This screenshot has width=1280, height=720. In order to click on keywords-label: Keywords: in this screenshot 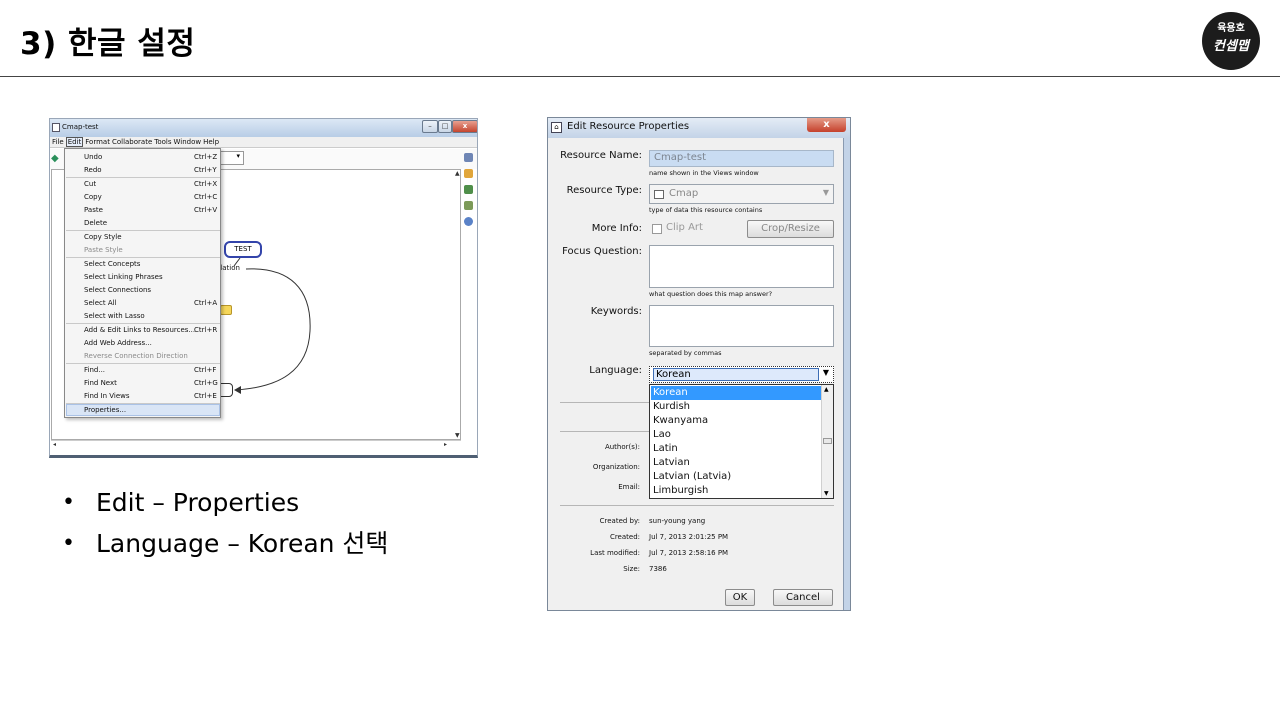, I will do `click(616, 311)`.